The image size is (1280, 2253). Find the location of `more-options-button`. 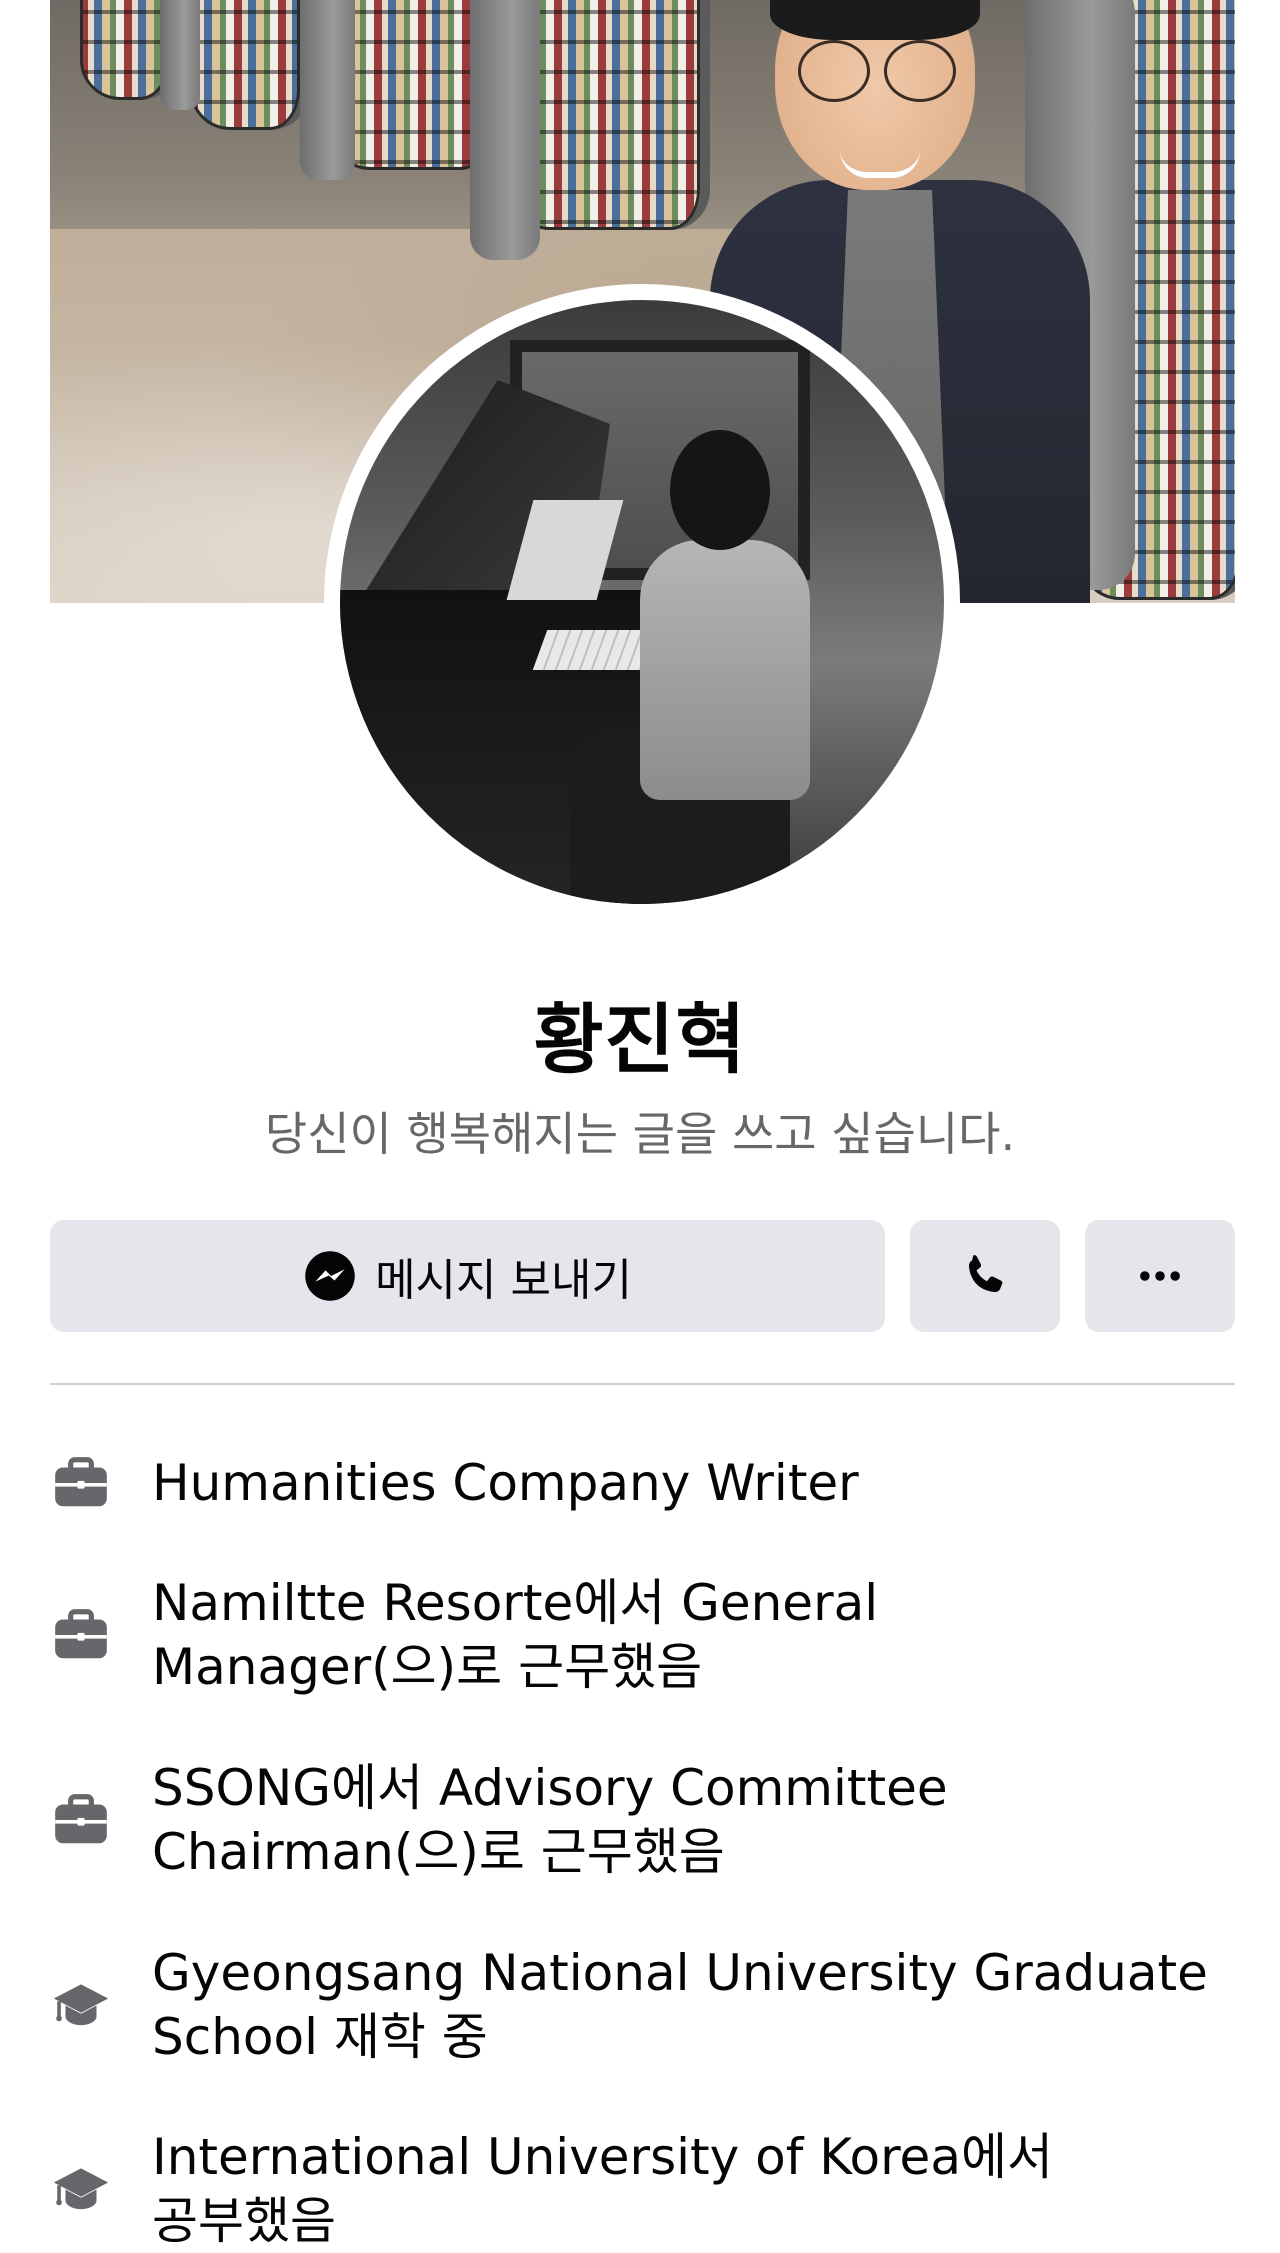

more-options-button is located at coordinates (1160, 1276).